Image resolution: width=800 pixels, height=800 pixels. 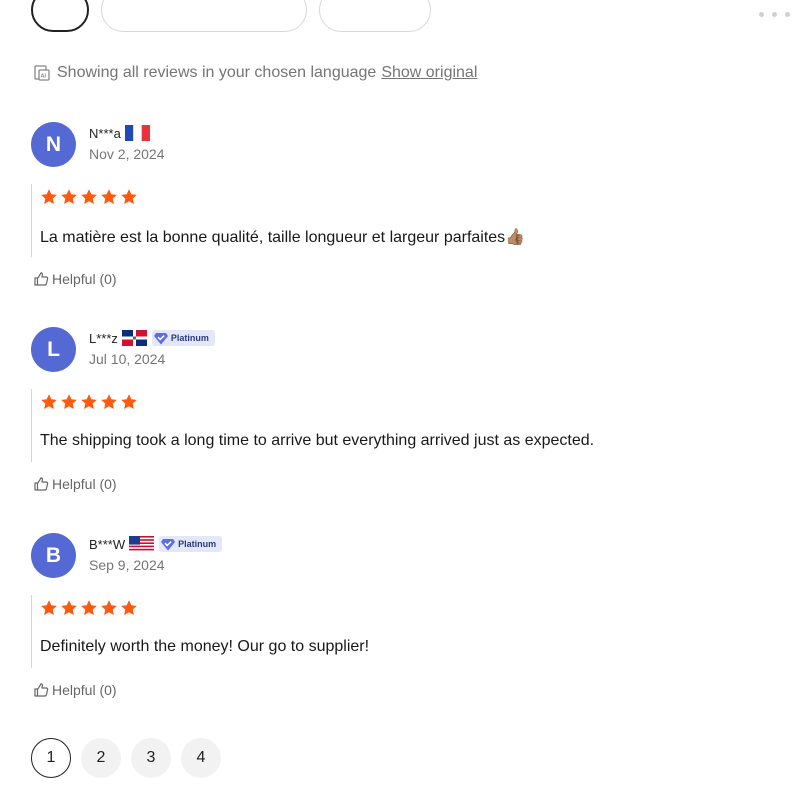 What do you see at coordinates (774, 14) in the screenshot?
I see `sort-control` at bounding box center [774, 14].